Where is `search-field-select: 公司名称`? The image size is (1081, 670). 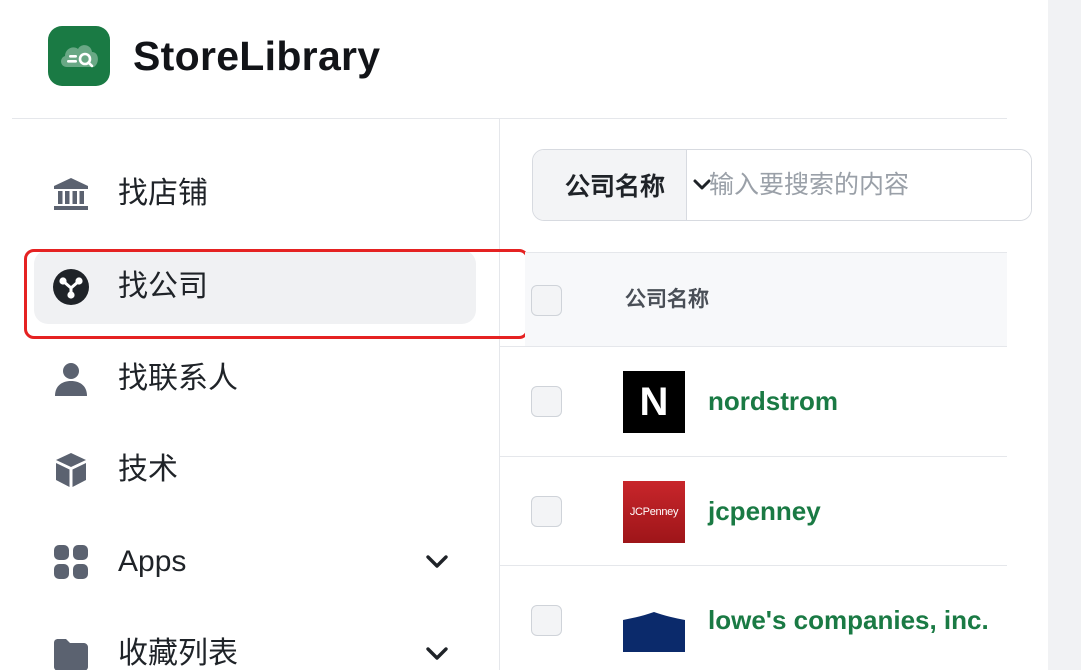
search-field-select: 公司名称 is located at coordinates (622, 185).